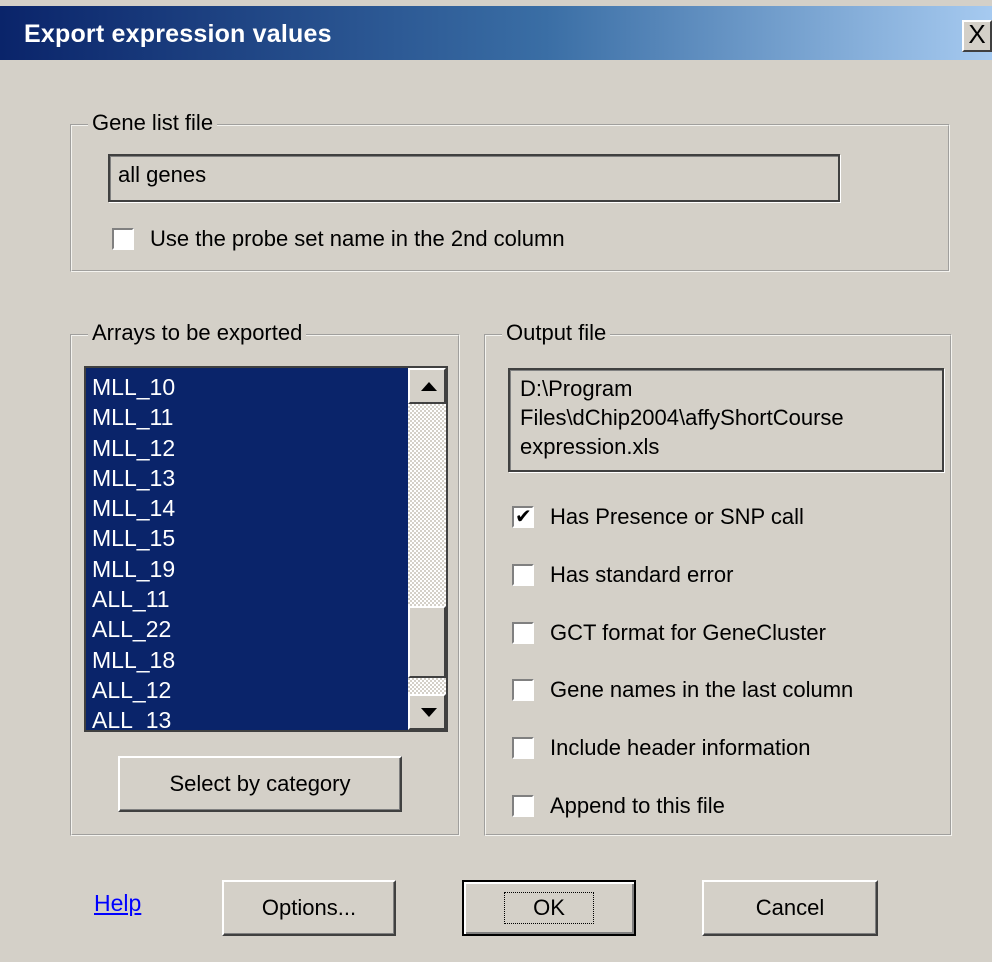  What do you see at coordinates (266, 717) in the screenshot?
I see `array-list-item: ALL_13` at bounding box center [266, 717].